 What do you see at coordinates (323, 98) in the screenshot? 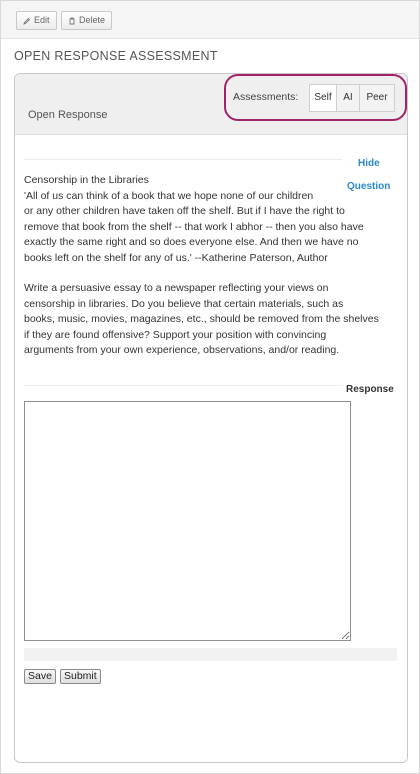
I see `assessment-option-self: Self` at bounding box center [323, 98].